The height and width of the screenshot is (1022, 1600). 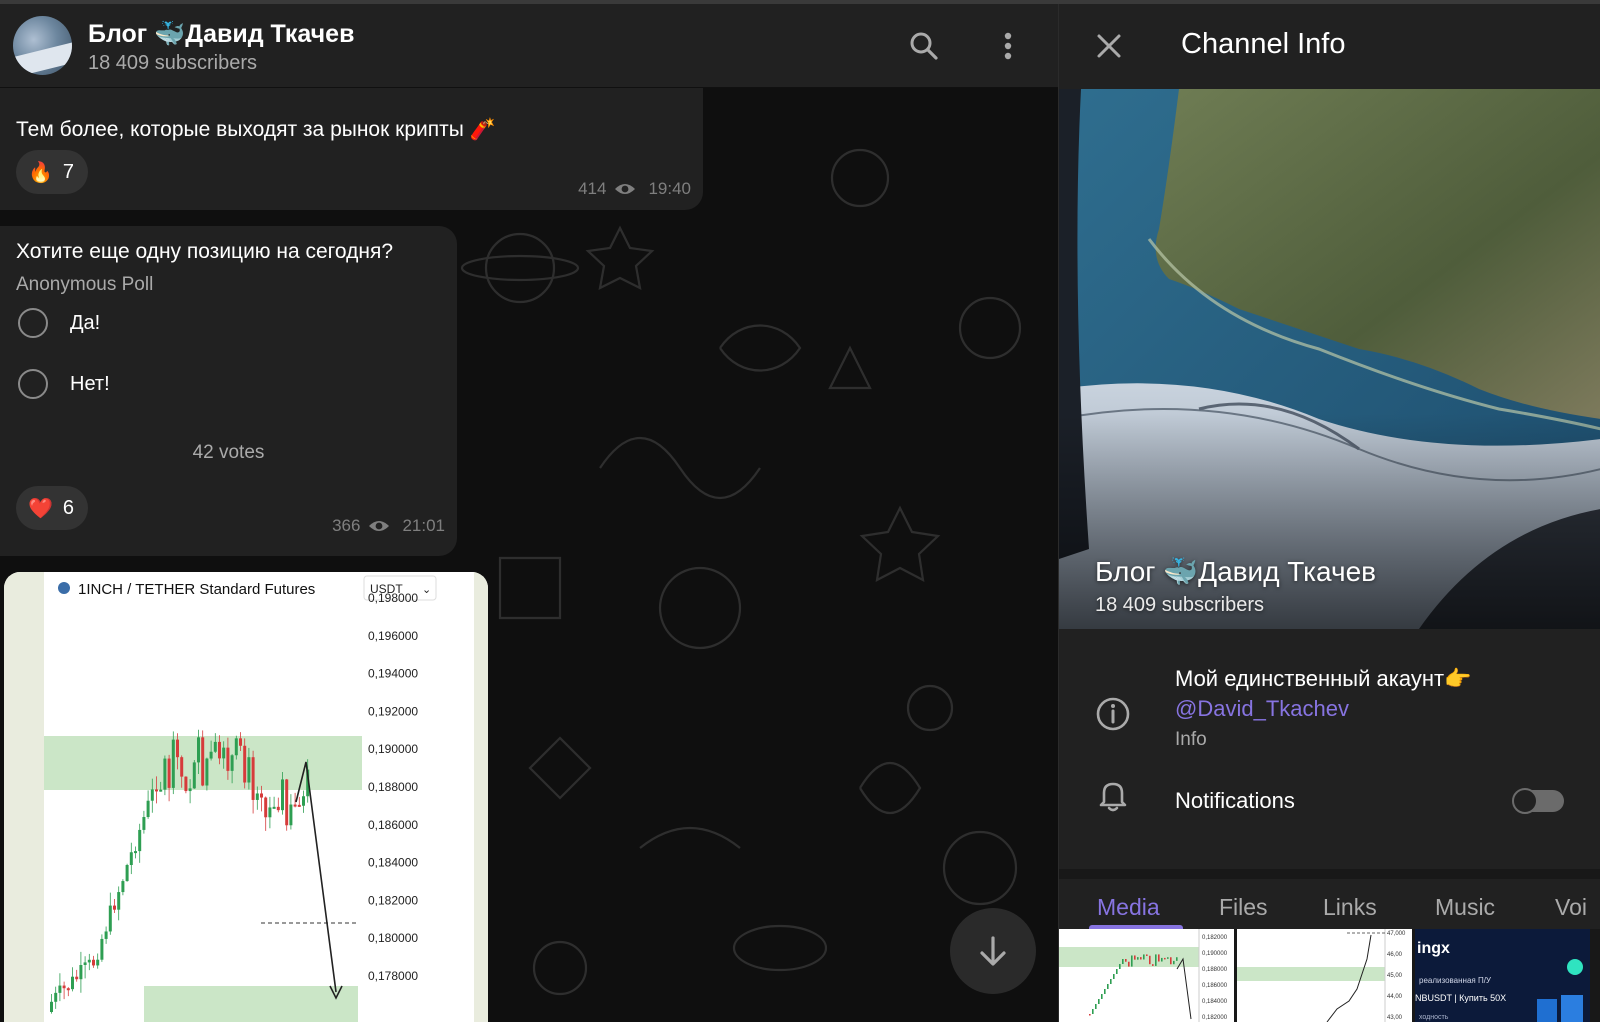 I want to click on reaction-chip: ❤️ 6, so click(x=52, y=508).